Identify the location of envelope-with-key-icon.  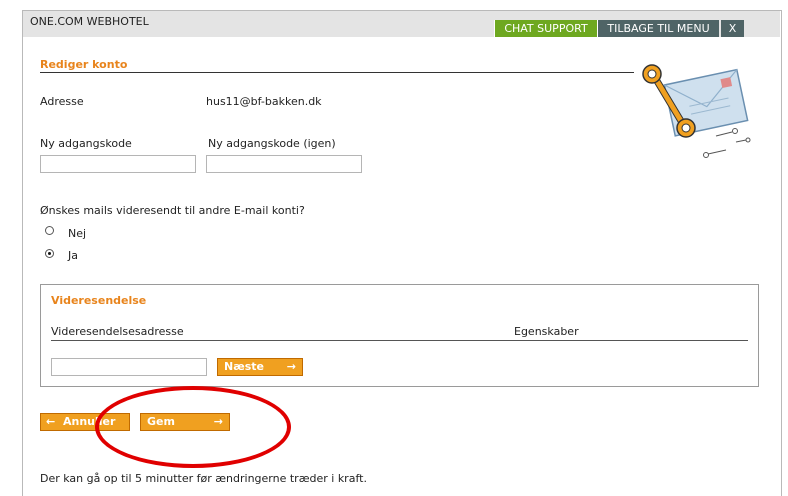
(696, 111).